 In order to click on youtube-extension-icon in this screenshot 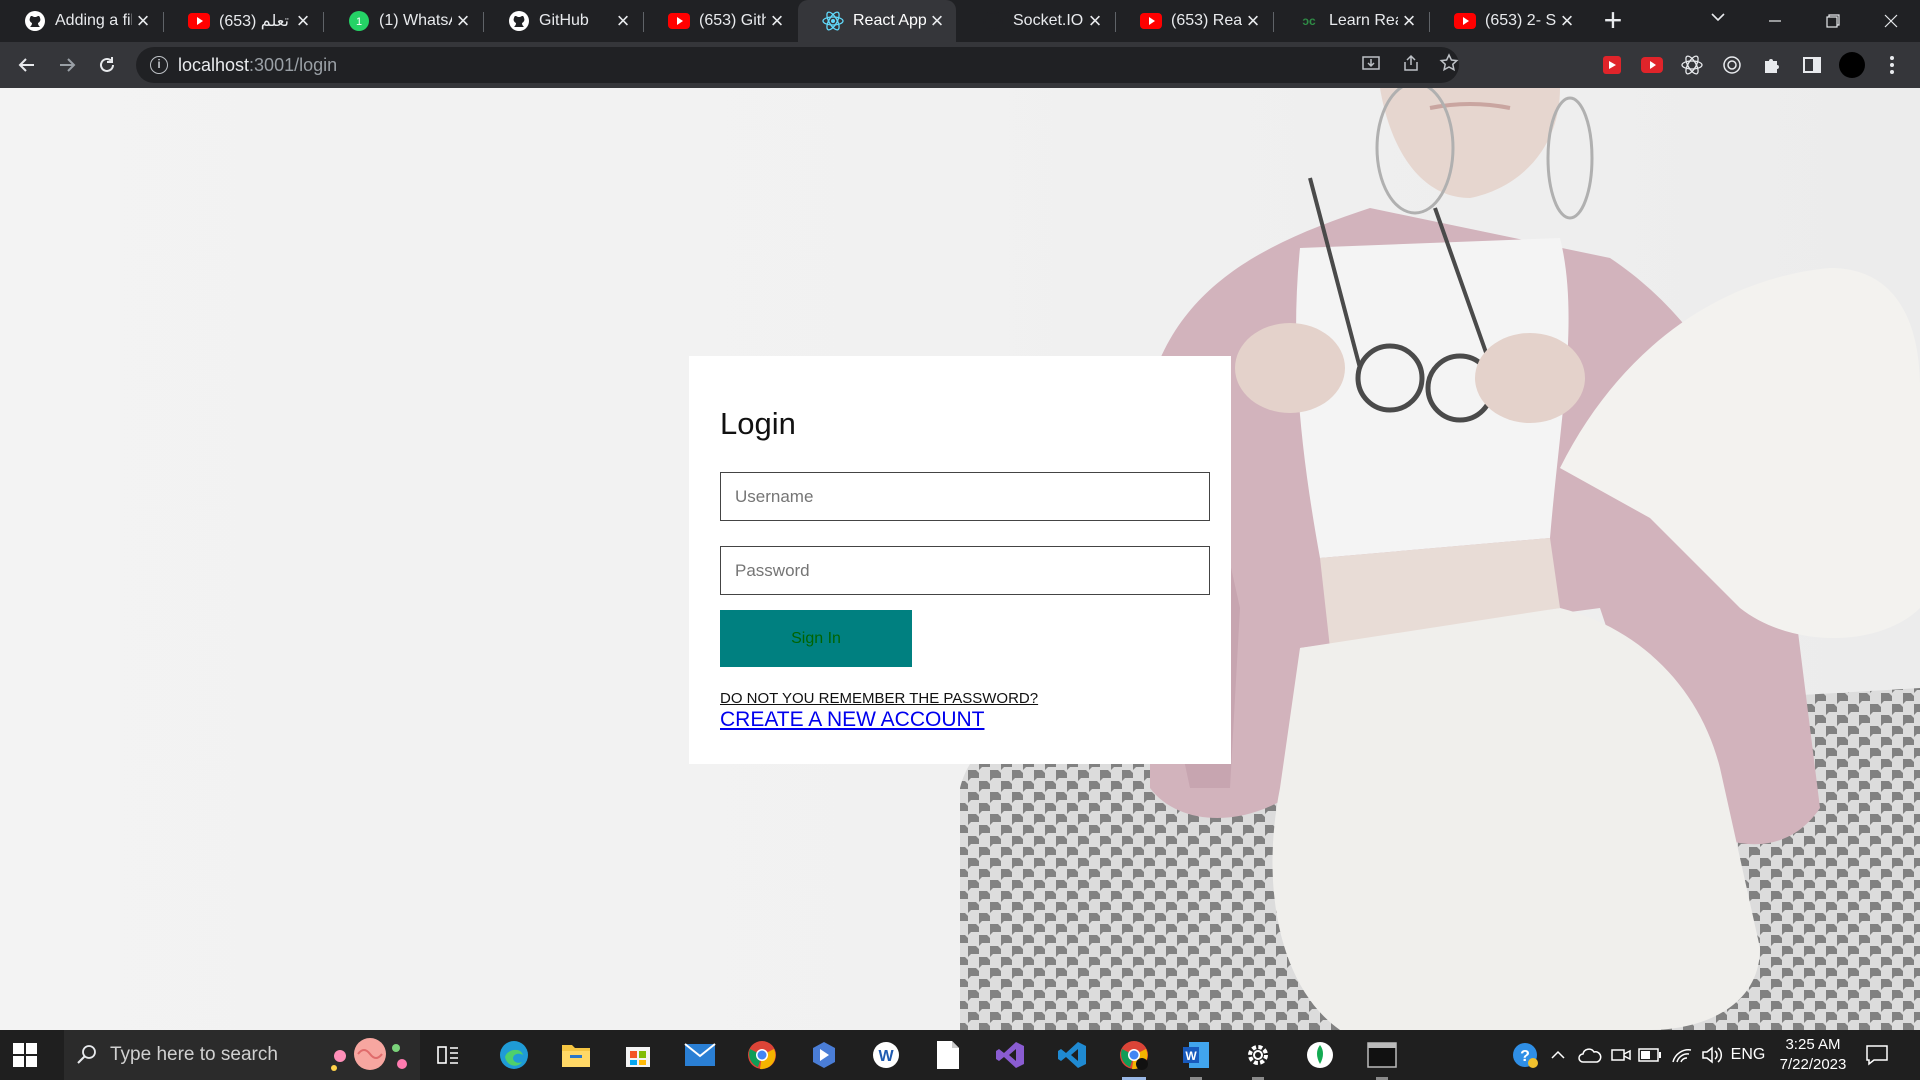, I will do `click(1652, 65)`.